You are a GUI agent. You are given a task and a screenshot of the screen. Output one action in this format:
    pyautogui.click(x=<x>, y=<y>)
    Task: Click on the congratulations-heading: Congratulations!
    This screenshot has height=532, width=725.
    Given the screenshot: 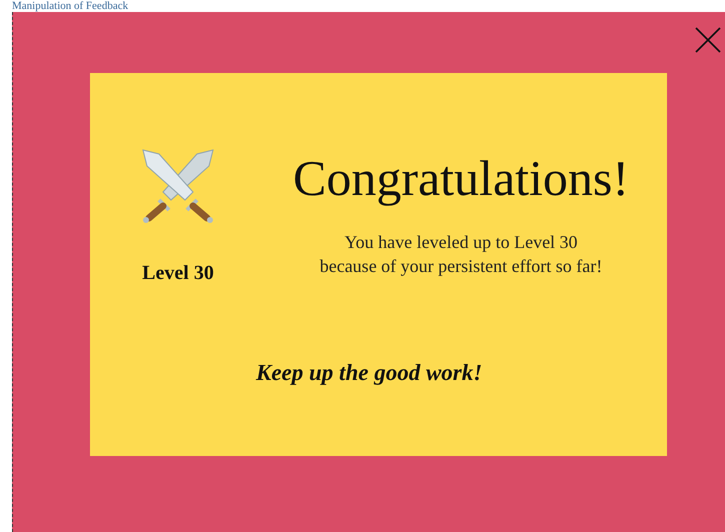 What is the action you would take?
    pyautogui.click(x=461, y=178)
    